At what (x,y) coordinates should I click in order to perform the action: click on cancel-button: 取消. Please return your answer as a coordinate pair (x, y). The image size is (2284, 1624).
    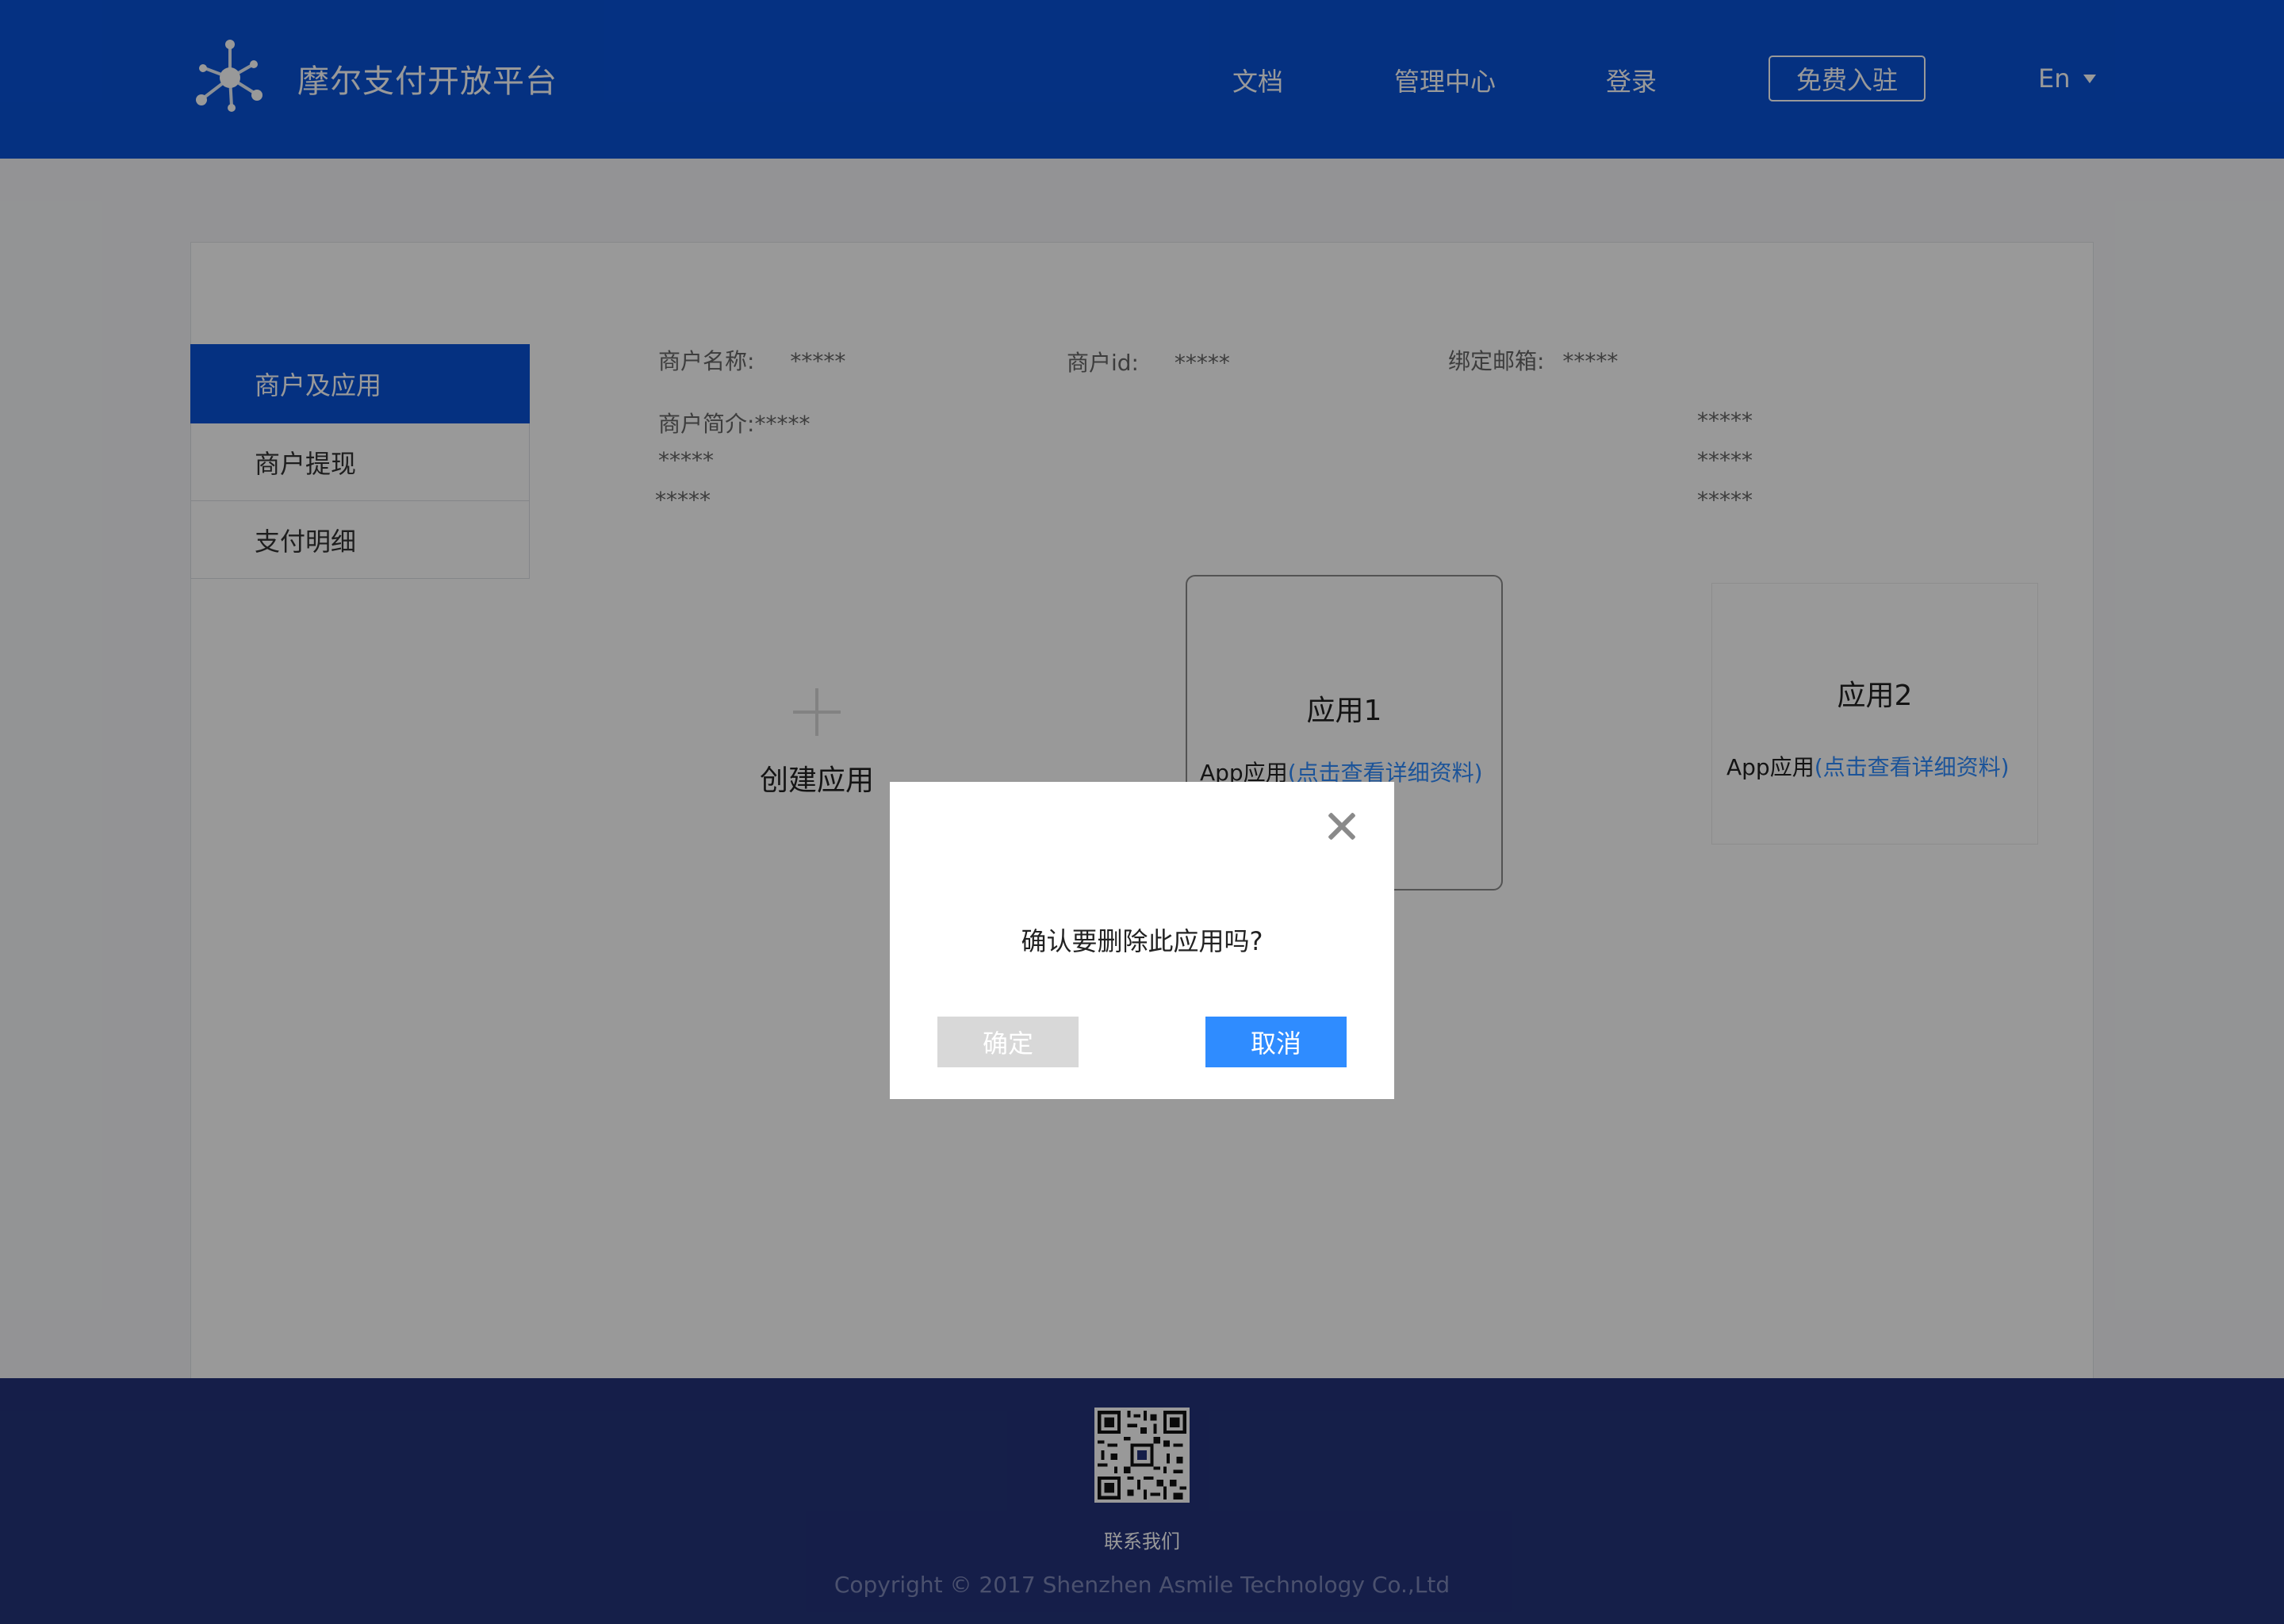
    Looking at the image, I should click on (1276, 1042).